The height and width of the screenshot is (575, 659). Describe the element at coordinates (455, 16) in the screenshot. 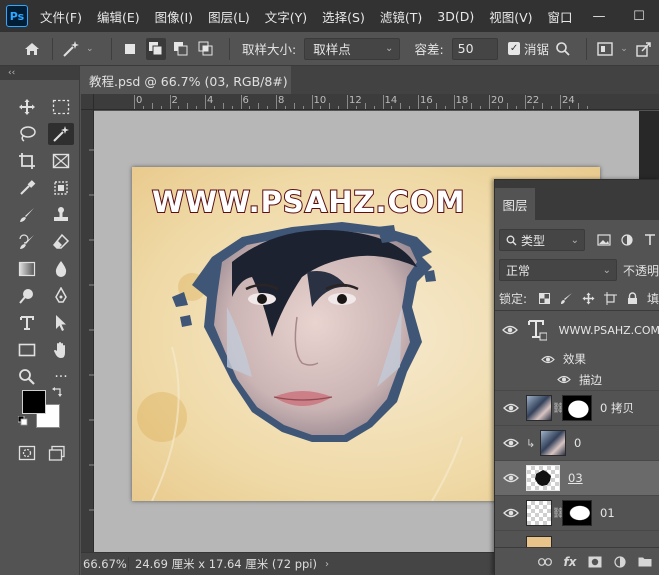

I see `menu-3d: 3D(D)` at that location.